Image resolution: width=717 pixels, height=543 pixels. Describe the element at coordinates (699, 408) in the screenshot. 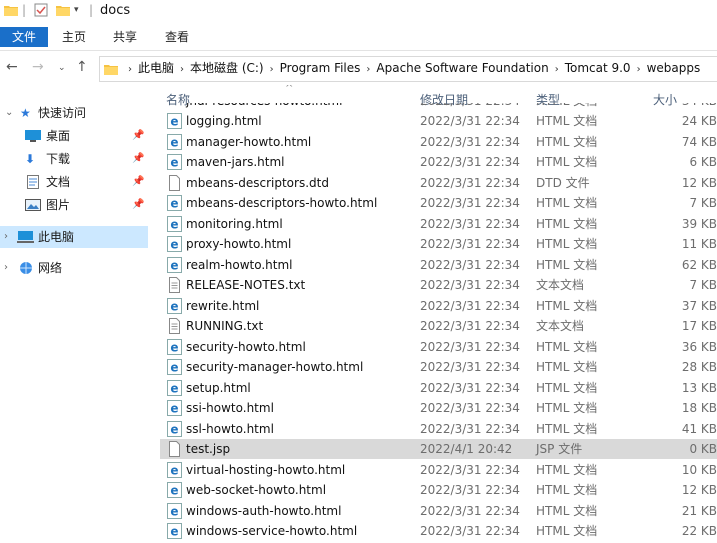

I see `file-size: 18 KB` at that location.